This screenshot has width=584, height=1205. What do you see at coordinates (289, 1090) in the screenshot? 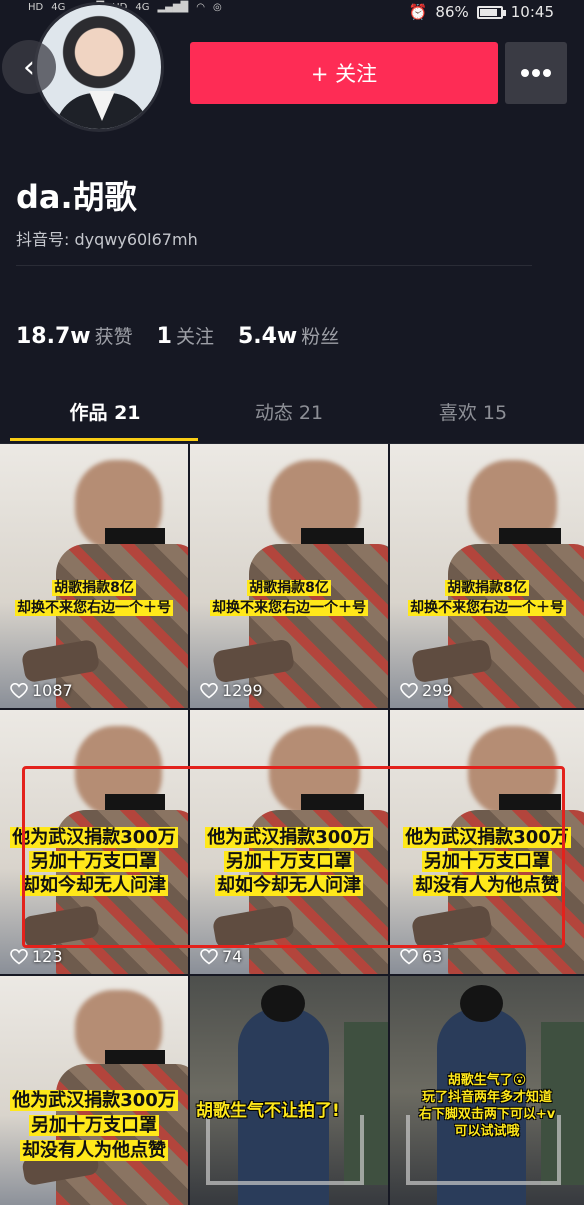
I see `video-thumbnail: 胡歌生气不让拍了!` at bounding box center [289, 1090].